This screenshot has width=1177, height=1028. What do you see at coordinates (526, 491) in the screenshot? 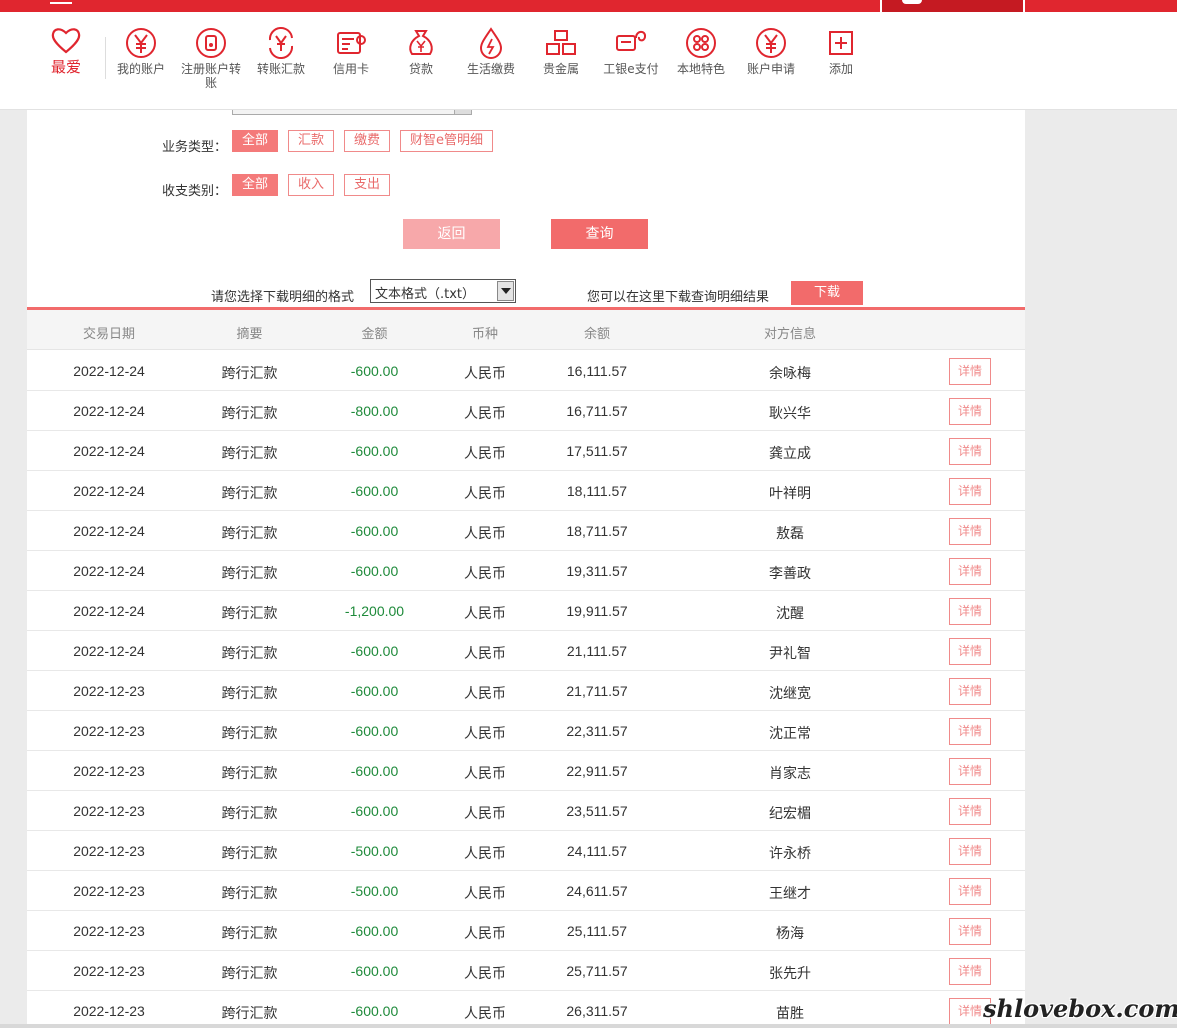
I see `table-row: 2022-12-24 跨行汇款 -600.00 人民币 18,111.57 叶祥明 详情` at bounding box center [526, 491].